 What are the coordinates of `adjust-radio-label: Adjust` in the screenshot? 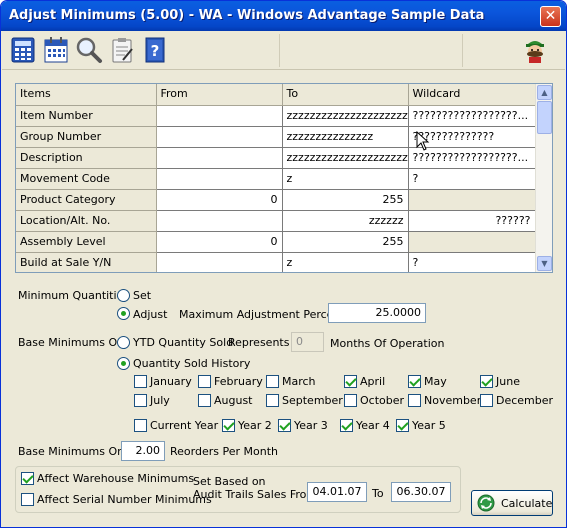 It's located at (150, 314).